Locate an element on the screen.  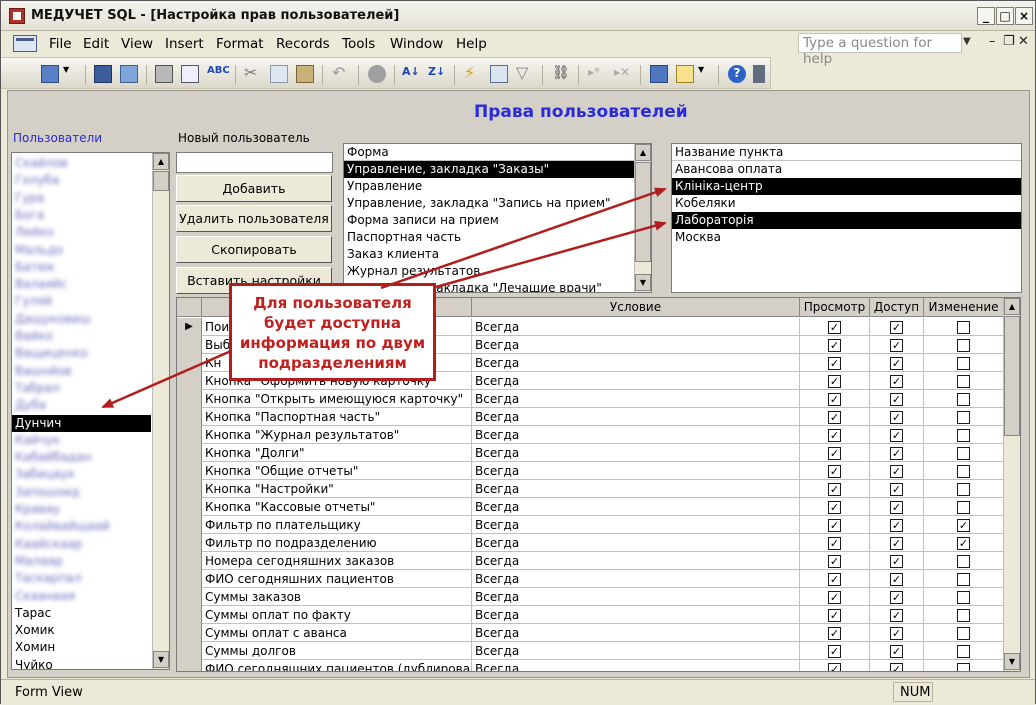
user-list-item: Мальдо is located at coordinates (81, 250).